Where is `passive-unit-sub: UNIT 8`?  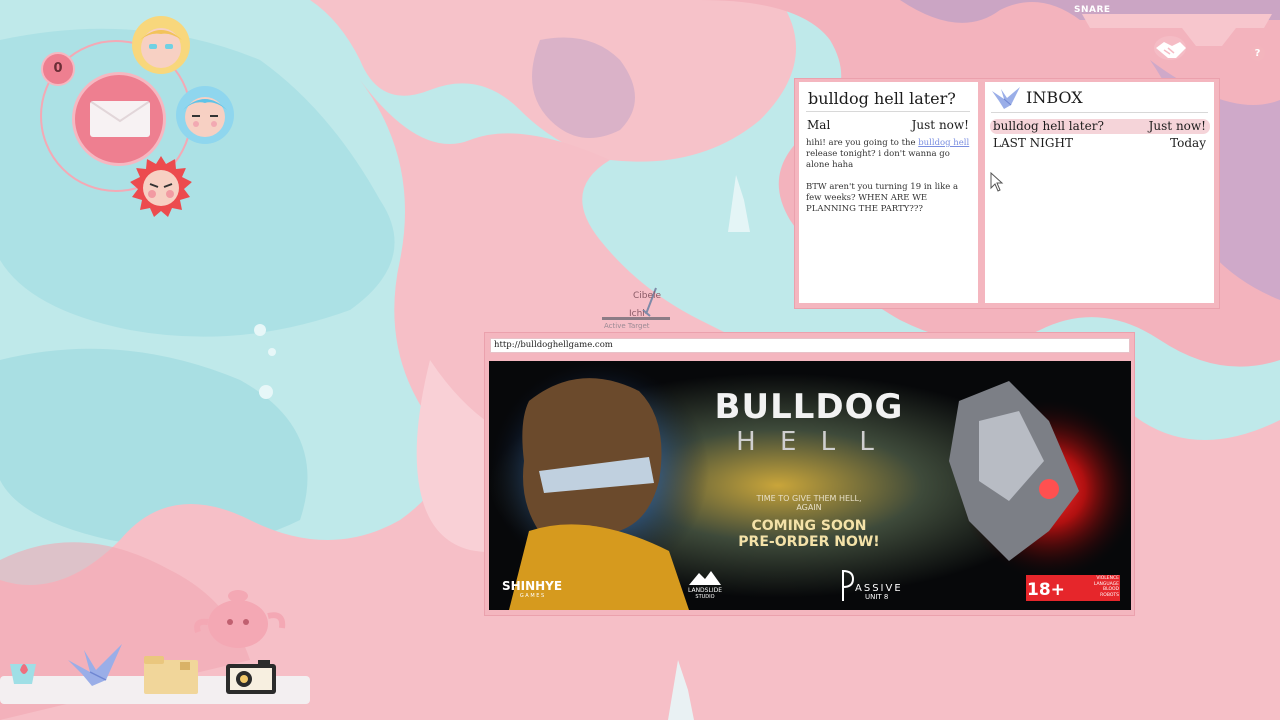
passive-unit-sub: UNIT 8 is located at coordinates (877, 597).